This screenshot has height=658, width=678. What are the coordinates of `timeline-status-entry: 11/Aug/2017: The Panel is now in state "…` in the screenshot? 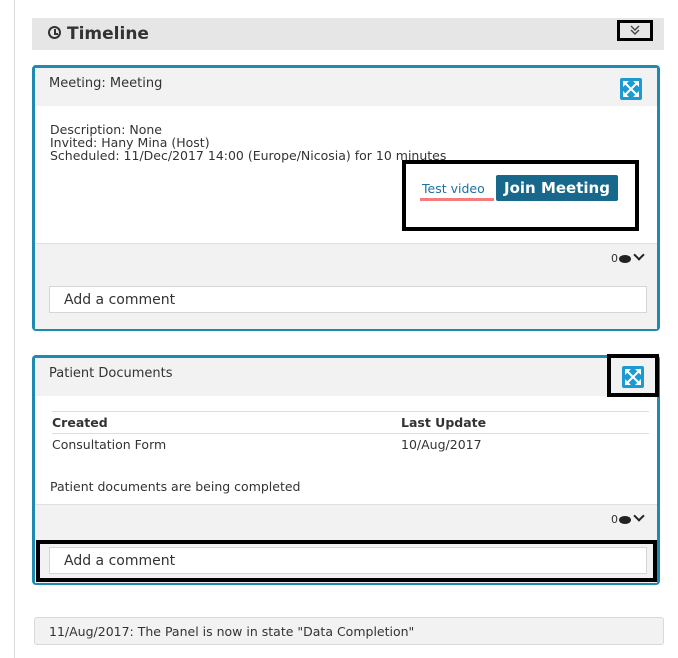 It's located at (349, 631).